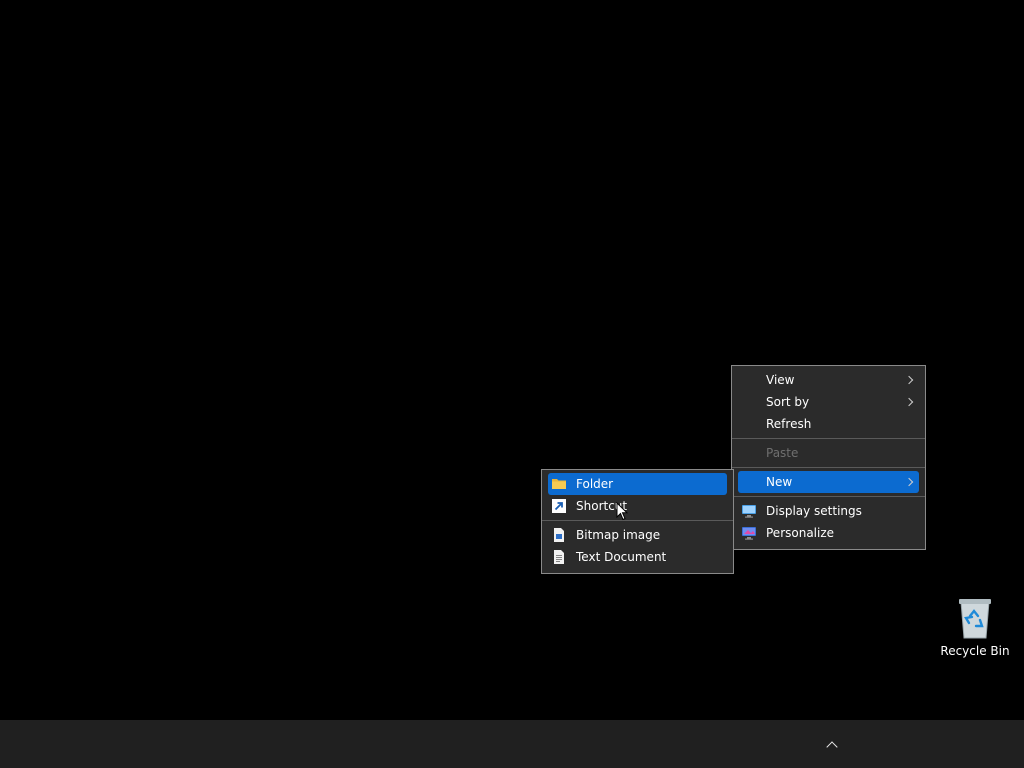 The height and width of the screenshot is (768, 1024). Describe the element at coordinates (814, 511) in the screenshot. I see `menu-item-label: Display settings` at that location.